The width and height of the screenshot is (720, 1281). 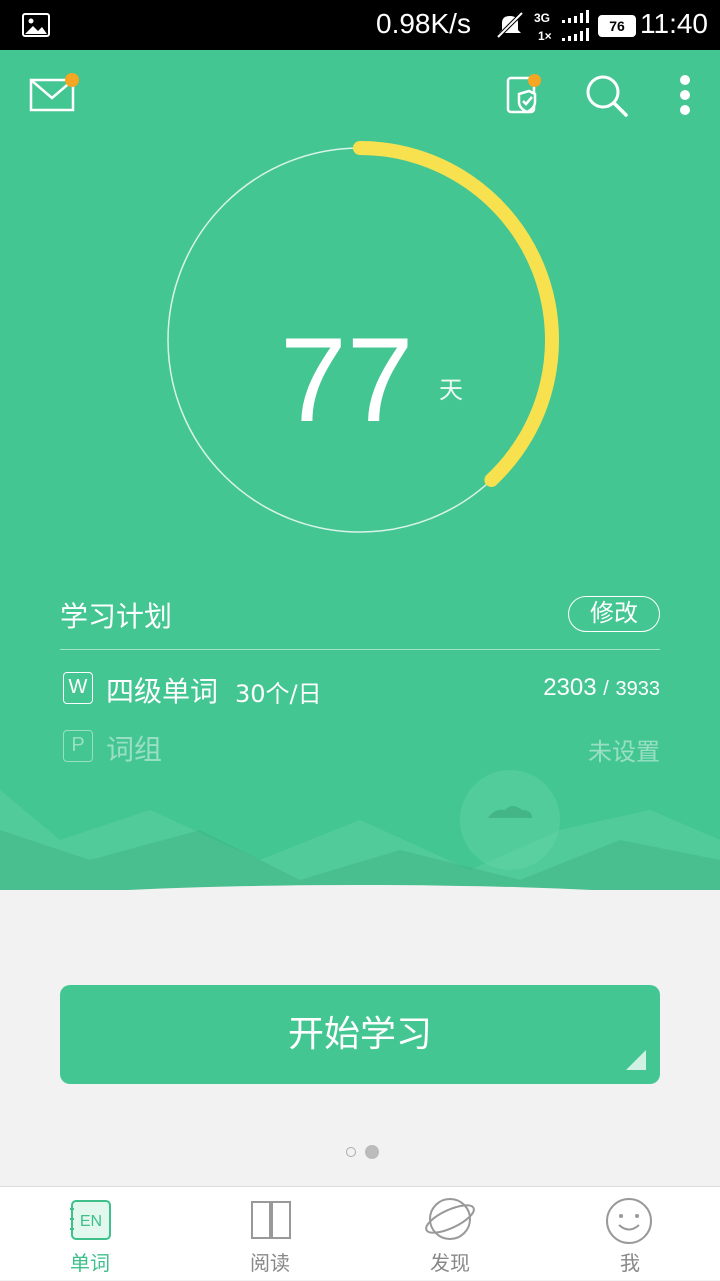 What do you see at coordinates (451, 390) in the screenshot?
I see `days-unit: 天` at bounding box center [451, 390].